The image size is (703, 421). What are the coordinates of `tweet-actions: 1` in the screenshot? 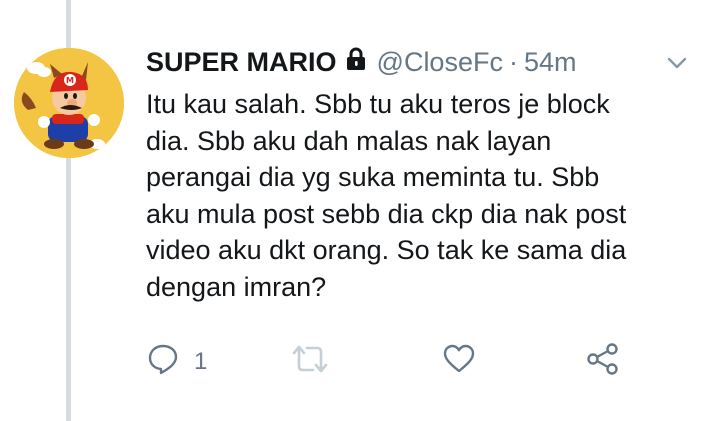 It's located at (406, 362).